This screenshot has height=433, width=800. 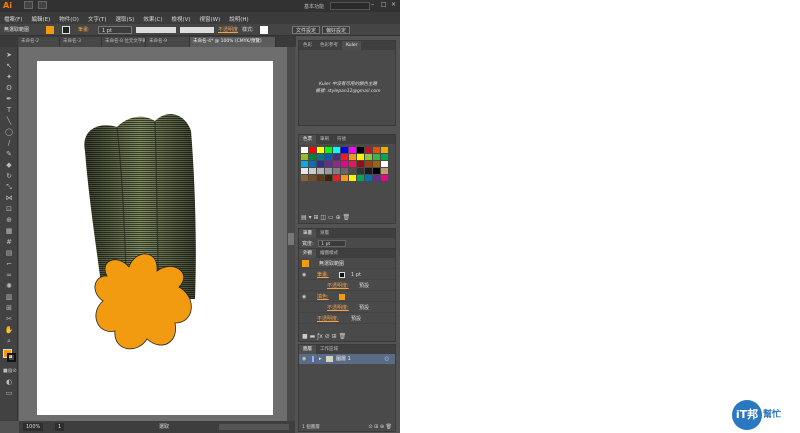 I want to click on layer-row: ◉ ▸ 圖層 1 ○, so click(x=347, y=359).